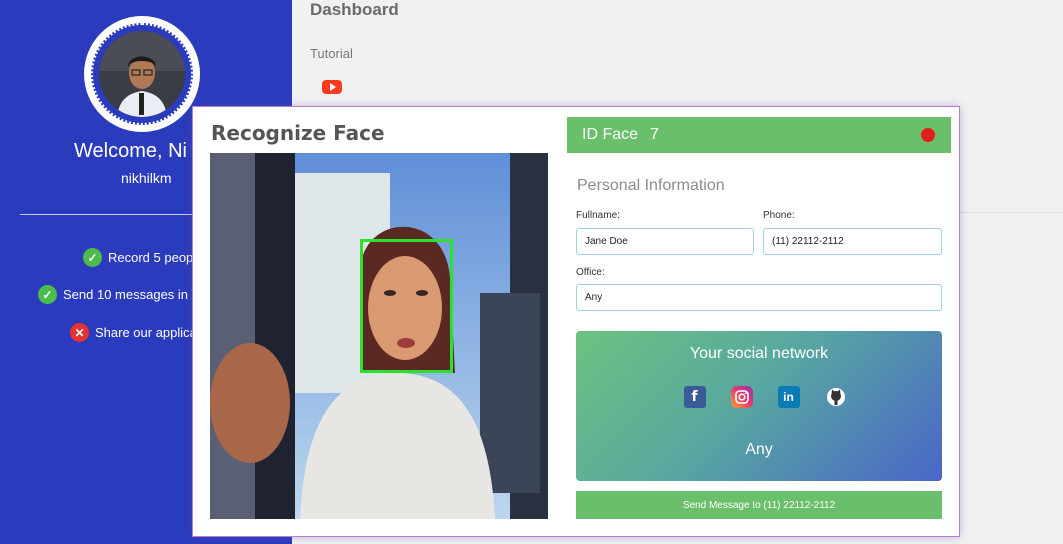 The height and width of the screenshot is (544, 1063). What do you see at coordinates (694, 397) in the screenshot?
I see `facebook-icon: f` at bounding box center [694, 397].